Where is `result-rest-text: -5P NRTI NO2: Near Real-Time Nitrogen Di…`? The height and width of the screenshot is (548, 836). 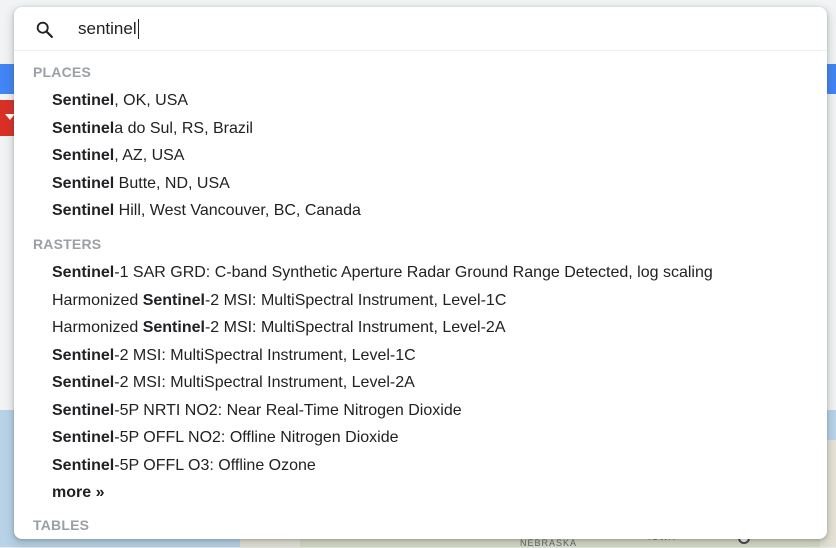
result-rest-text: -5P NRTI NO2: Near Real-Time Nitrogen Di… is located at coordinates (287, 411).